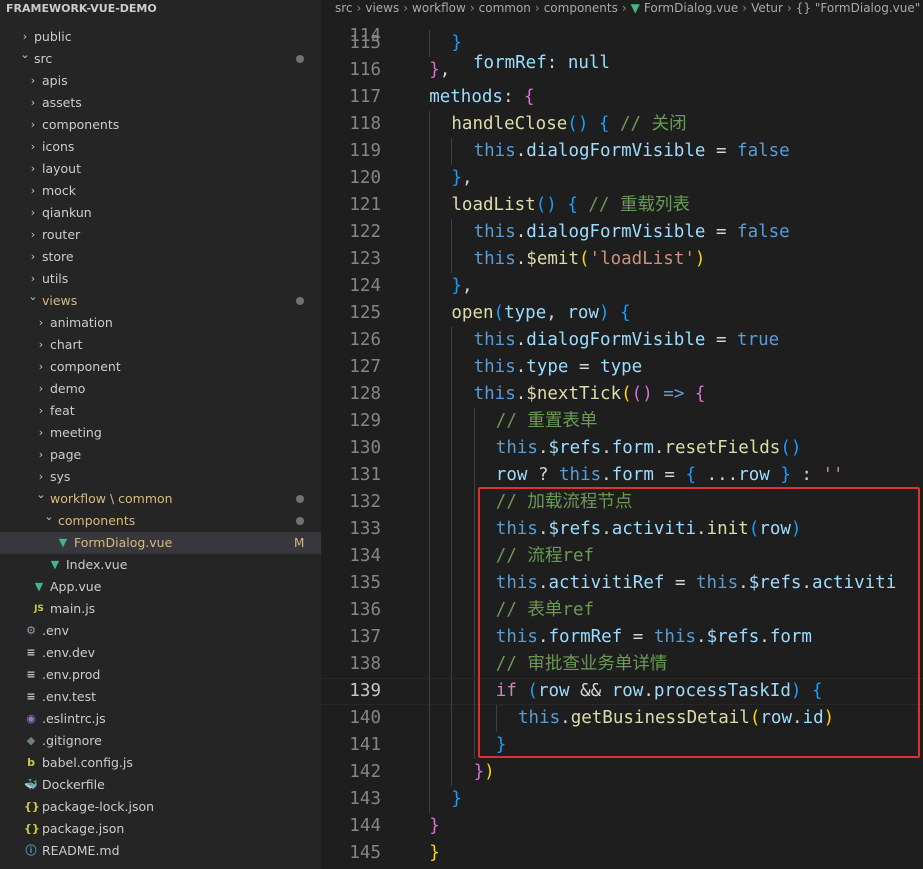  I want to click on breadcrumb-symbol: {} "FormDialog.vue", so click(858, 8).